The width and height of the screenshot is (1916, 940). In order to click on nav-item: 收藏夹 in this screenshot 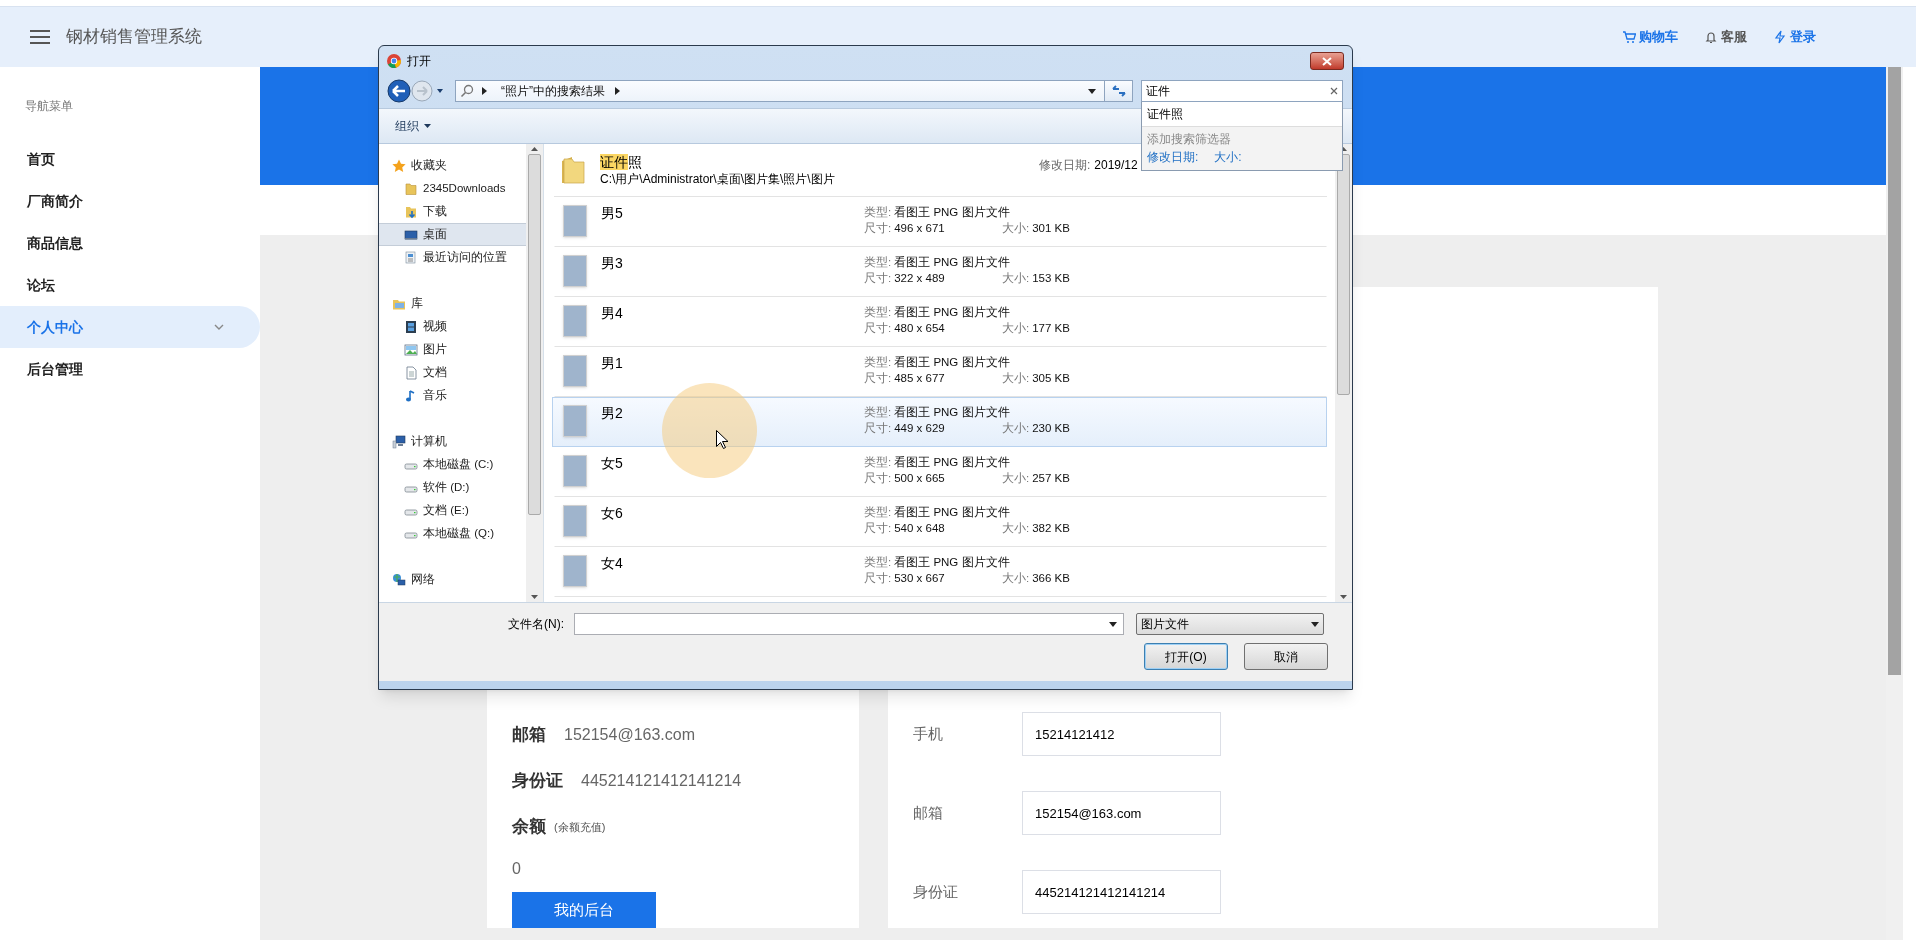, I will do `click(452, 165)`.